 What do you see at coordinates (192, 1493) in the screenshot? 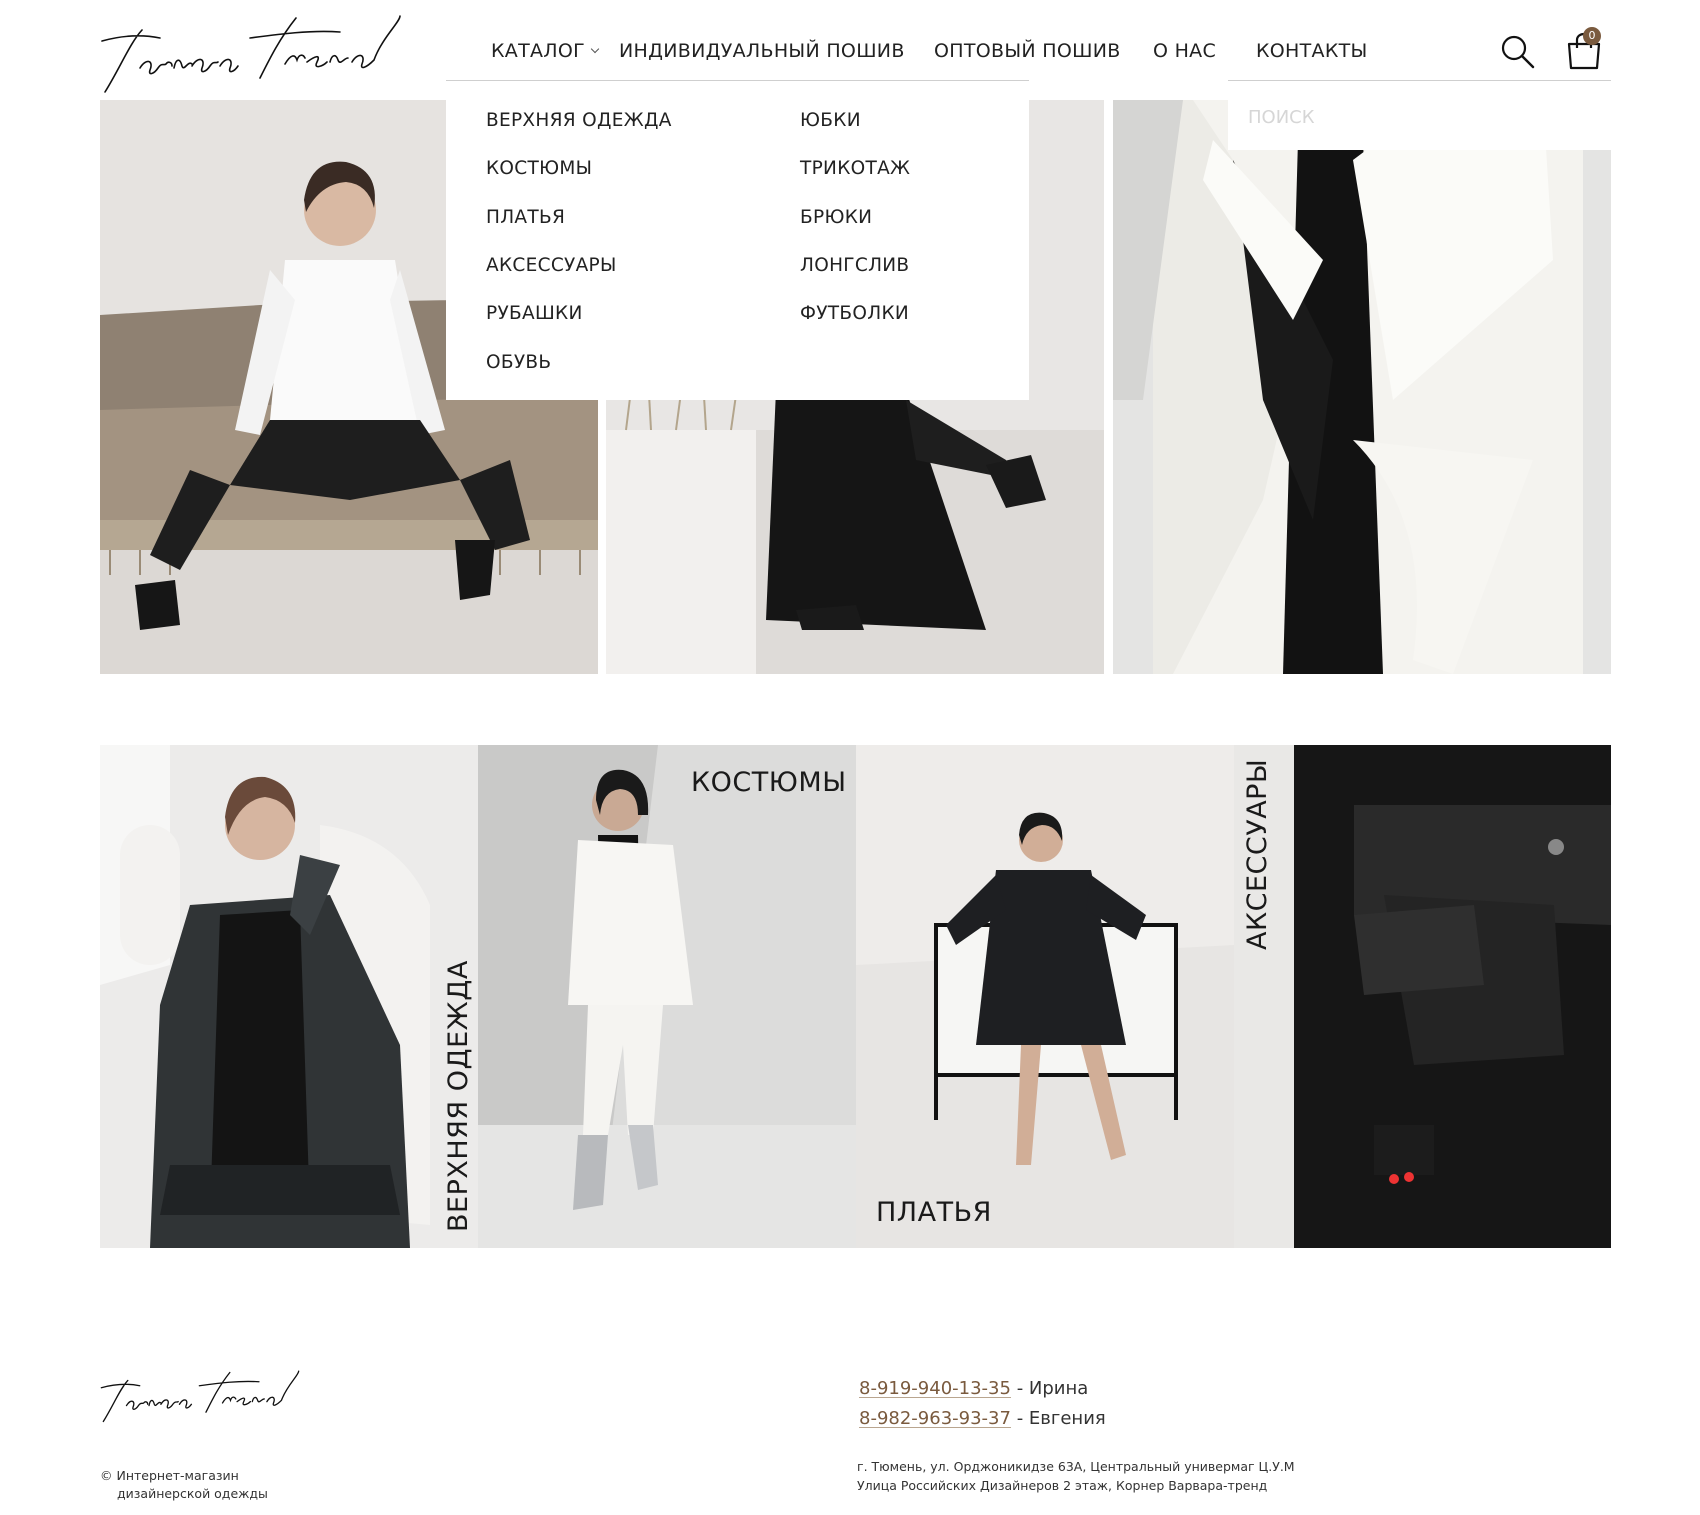
I see `copyright-line-2: дизайнерской одежды` at bounding box center [192, 1493].